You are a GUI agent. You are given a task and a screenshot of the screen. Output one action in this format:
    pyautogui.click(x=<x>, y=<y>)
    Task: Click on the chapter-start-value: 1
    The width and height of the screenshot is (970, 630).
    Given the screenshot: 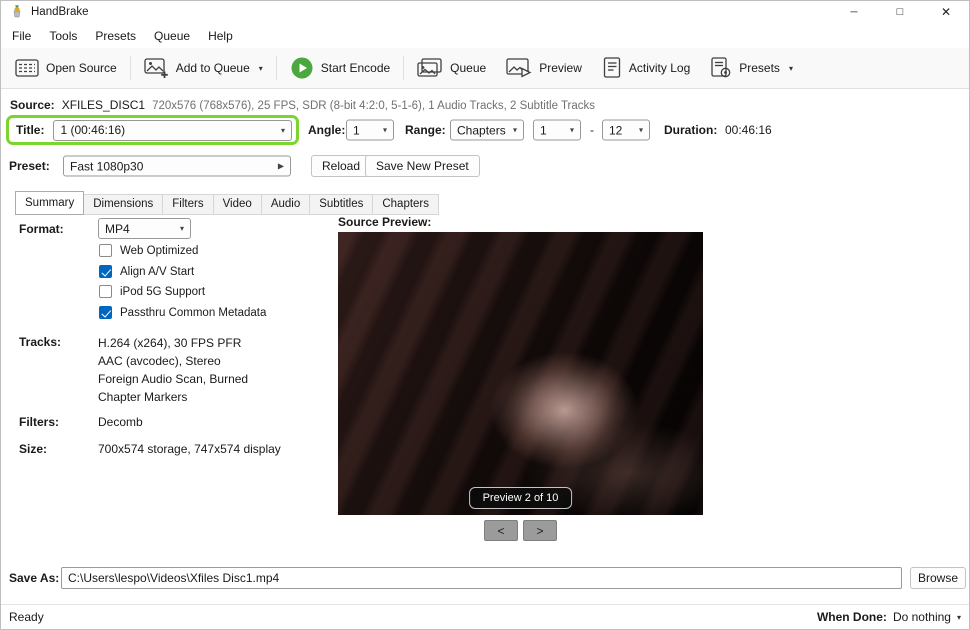 What is the action you would take?
    pyautogui.click(x=543, y=130)
    